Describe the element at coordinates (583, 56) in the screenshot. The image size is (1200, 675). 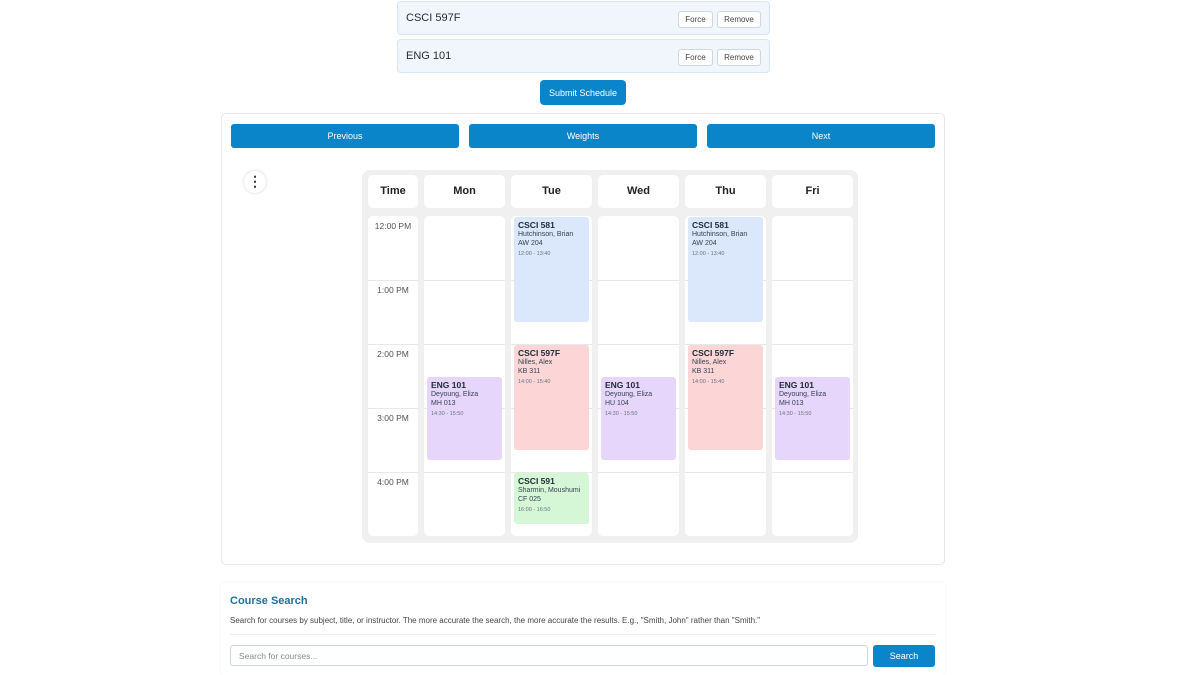
I see `selected-course-row: ENG 101 Force Remove` at that location.